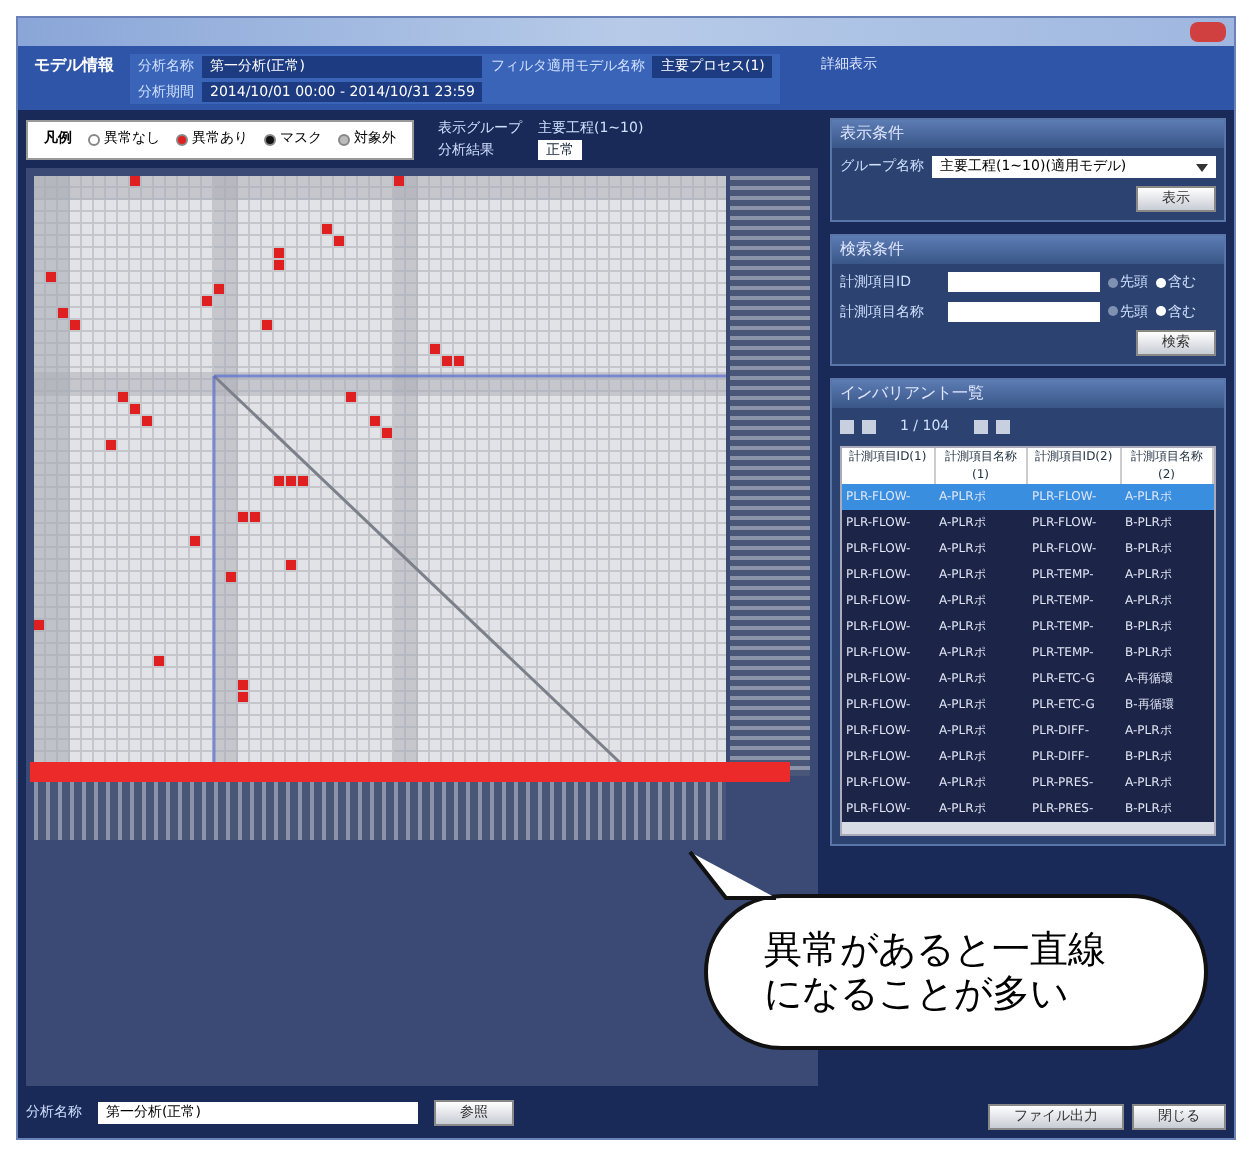  What do you see at coordinates (1002, 426) in the screenshot?
I see `last-page-icon` at bounding box center [1002, 426].